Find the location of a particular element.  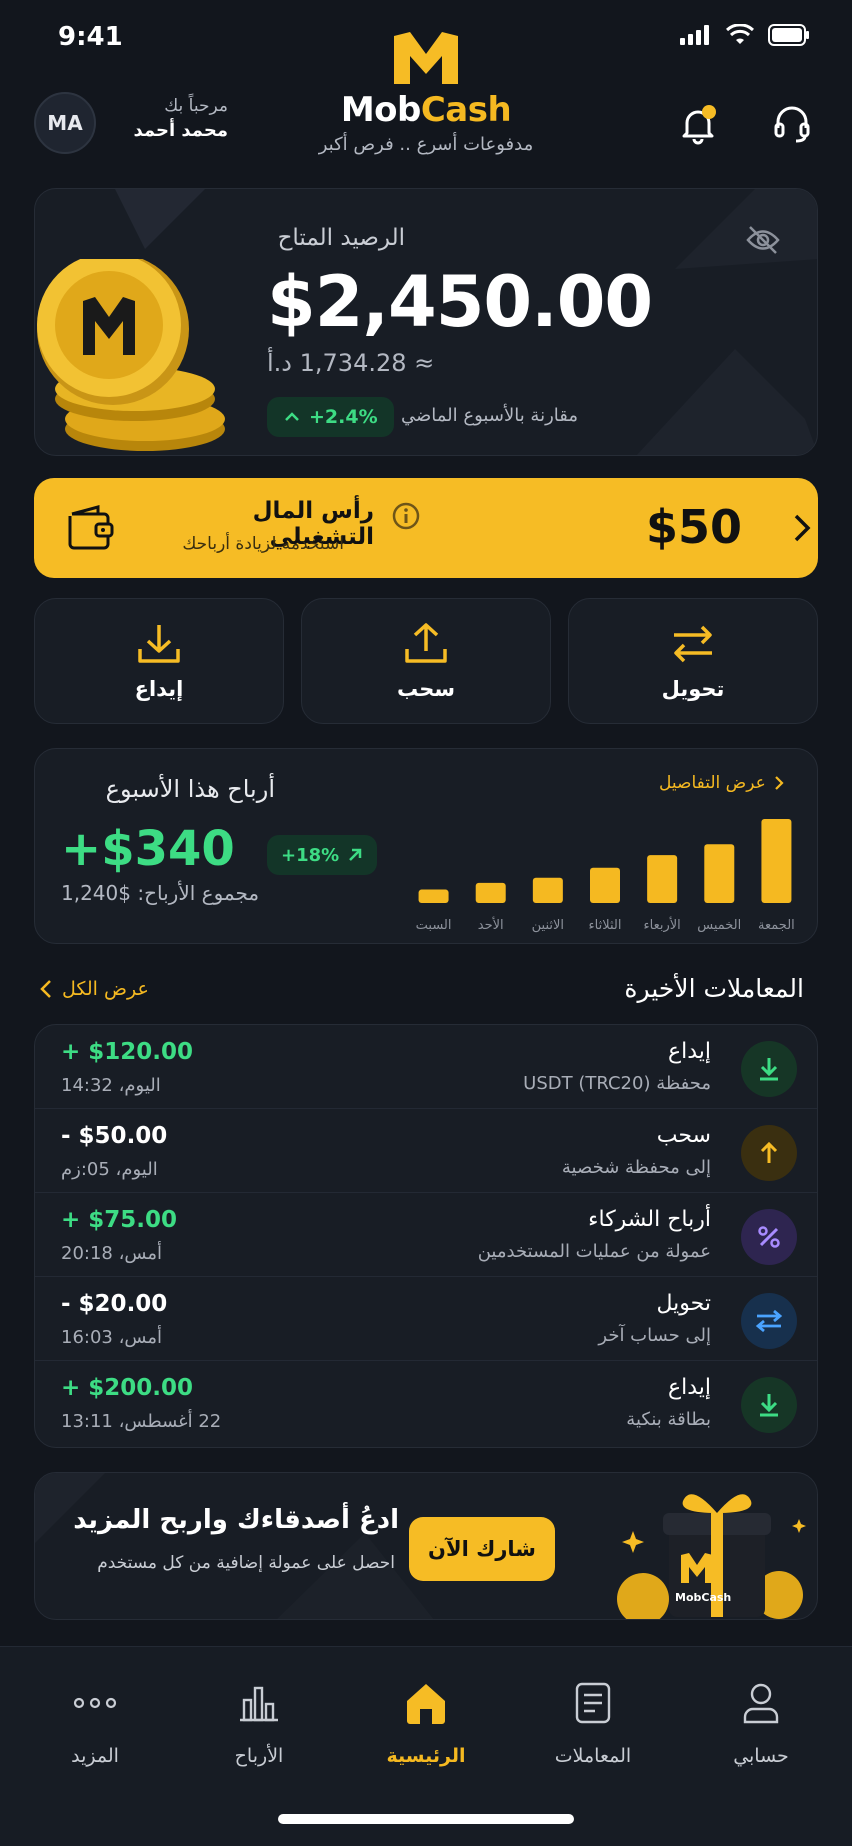

earnings-amount: +$340 is located at coordinates (148, 849).